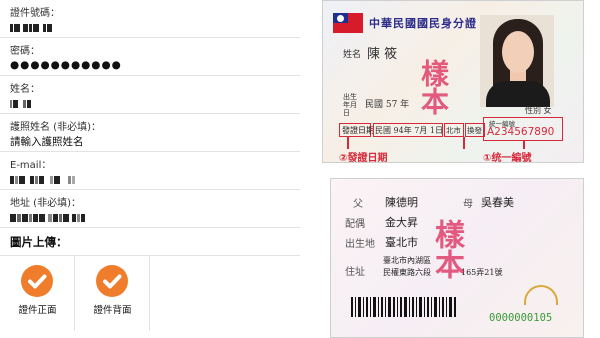  I want to click on password-label: 密碼：, so click(25, 51).